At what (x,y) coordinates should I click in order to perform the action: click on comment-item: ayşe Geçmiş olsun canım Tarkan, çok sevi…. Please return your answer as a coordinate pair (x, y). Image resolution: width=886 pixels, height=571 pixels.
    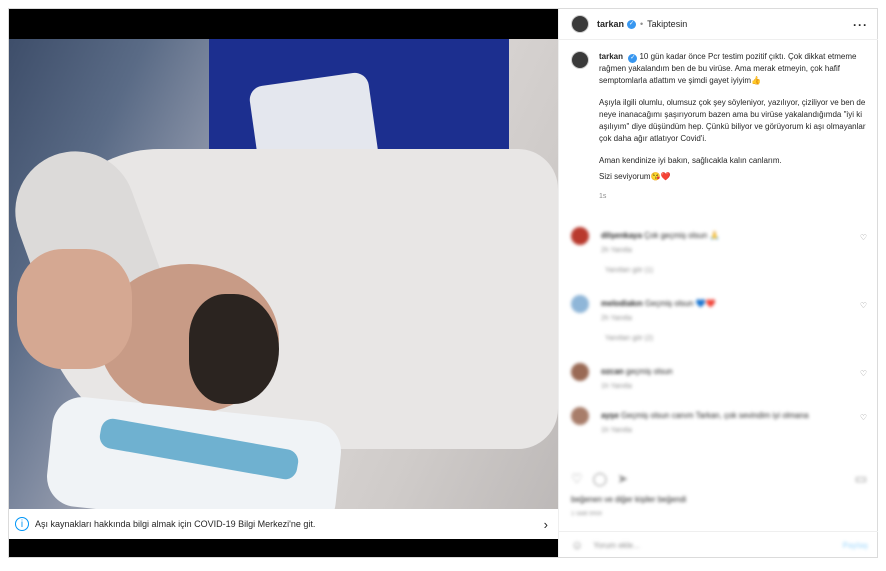
    Looking at the image, I should click on (719, 423).